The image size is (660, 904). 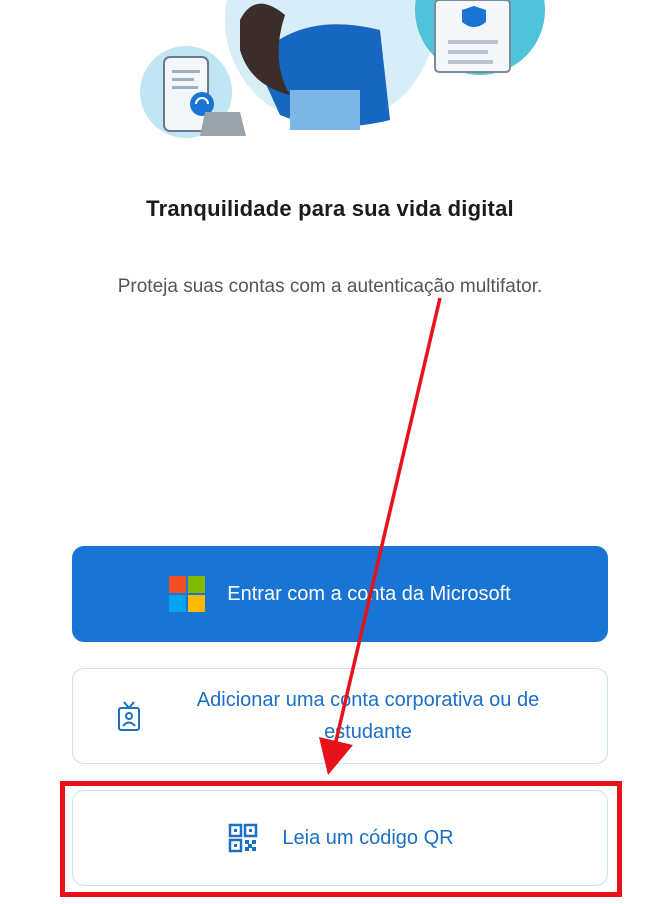 I want to click on microsoft-signin-button: Entrar com a conta da Microsoft, so click(x=340, y=594).